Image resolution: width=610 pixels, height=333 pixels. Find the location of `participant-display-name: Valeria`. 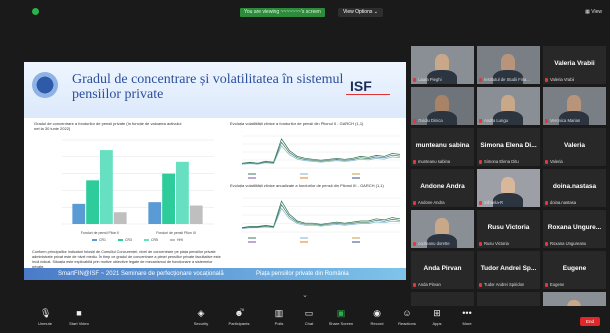

participant-display-name: Valeria is located at coordinates (574, 145).